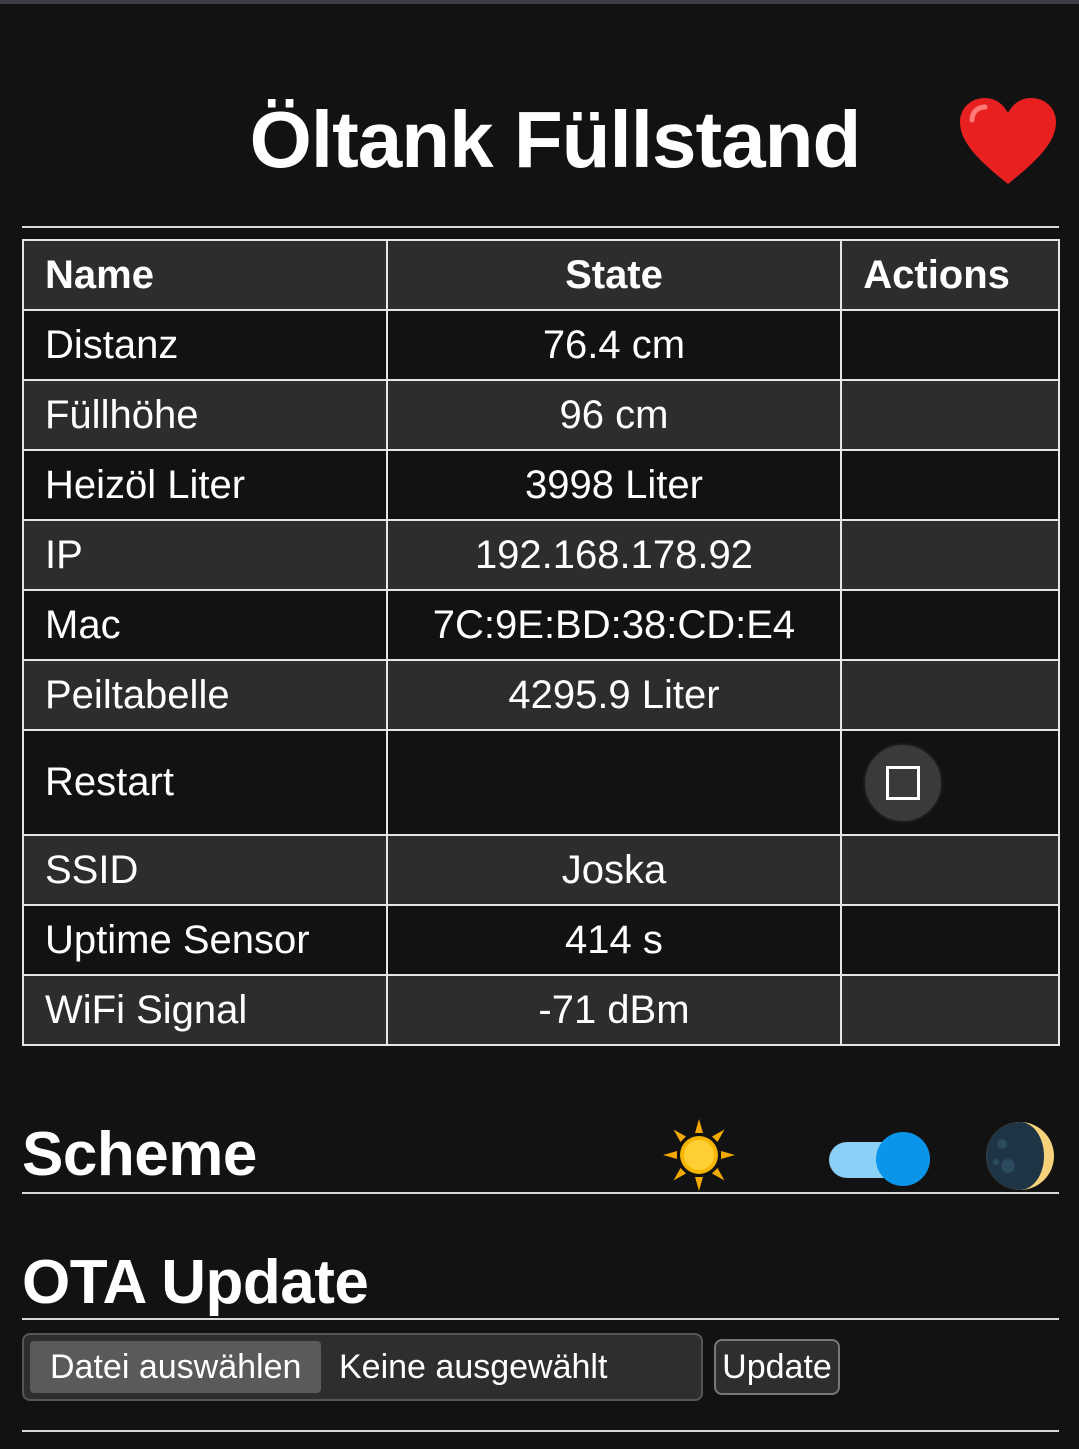 This screenshot has height=1449, width=1079. What do you see at coordinates (614, 415) in the screenshot?
I see `row-state: 96 cm` at bounding box center [614, 415].